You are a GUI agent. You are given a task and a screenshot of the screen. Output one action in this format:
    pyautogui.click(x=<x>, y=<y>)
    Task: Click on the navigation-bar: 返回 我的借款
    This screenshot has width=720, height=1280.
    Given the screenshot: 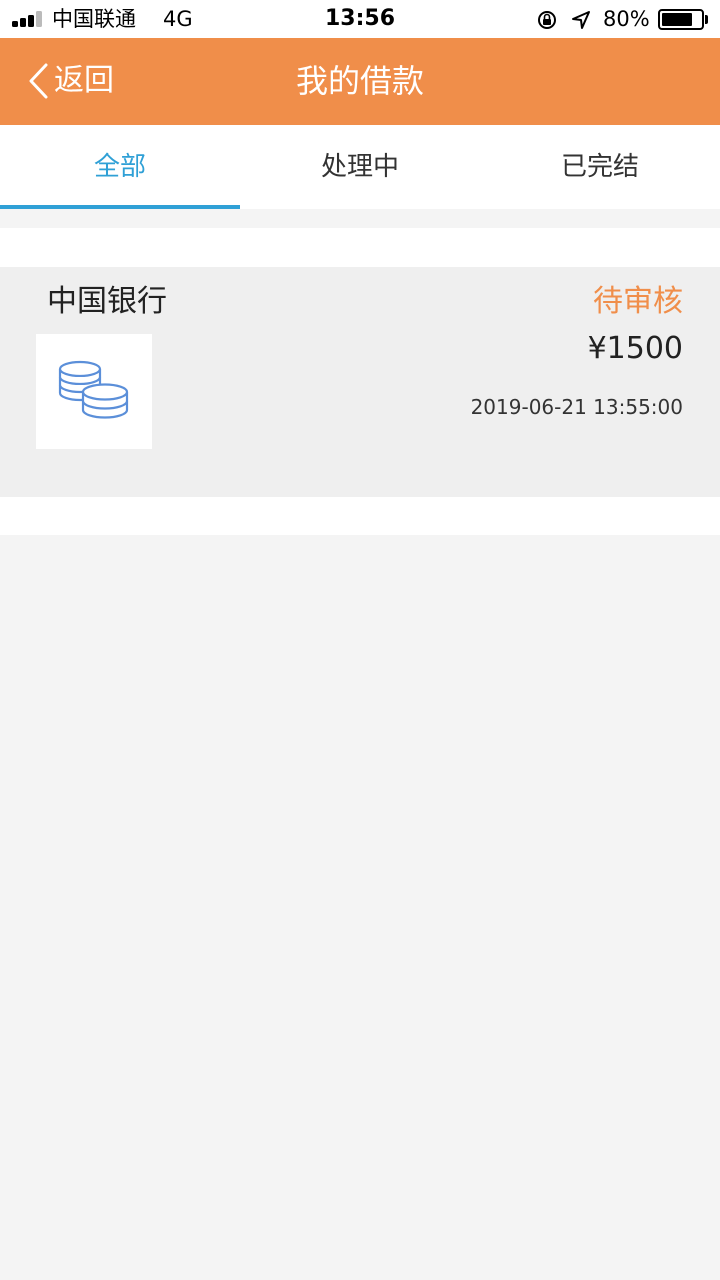 What is the action you would take?
    pyautogui.click(x=360, y=81)
    